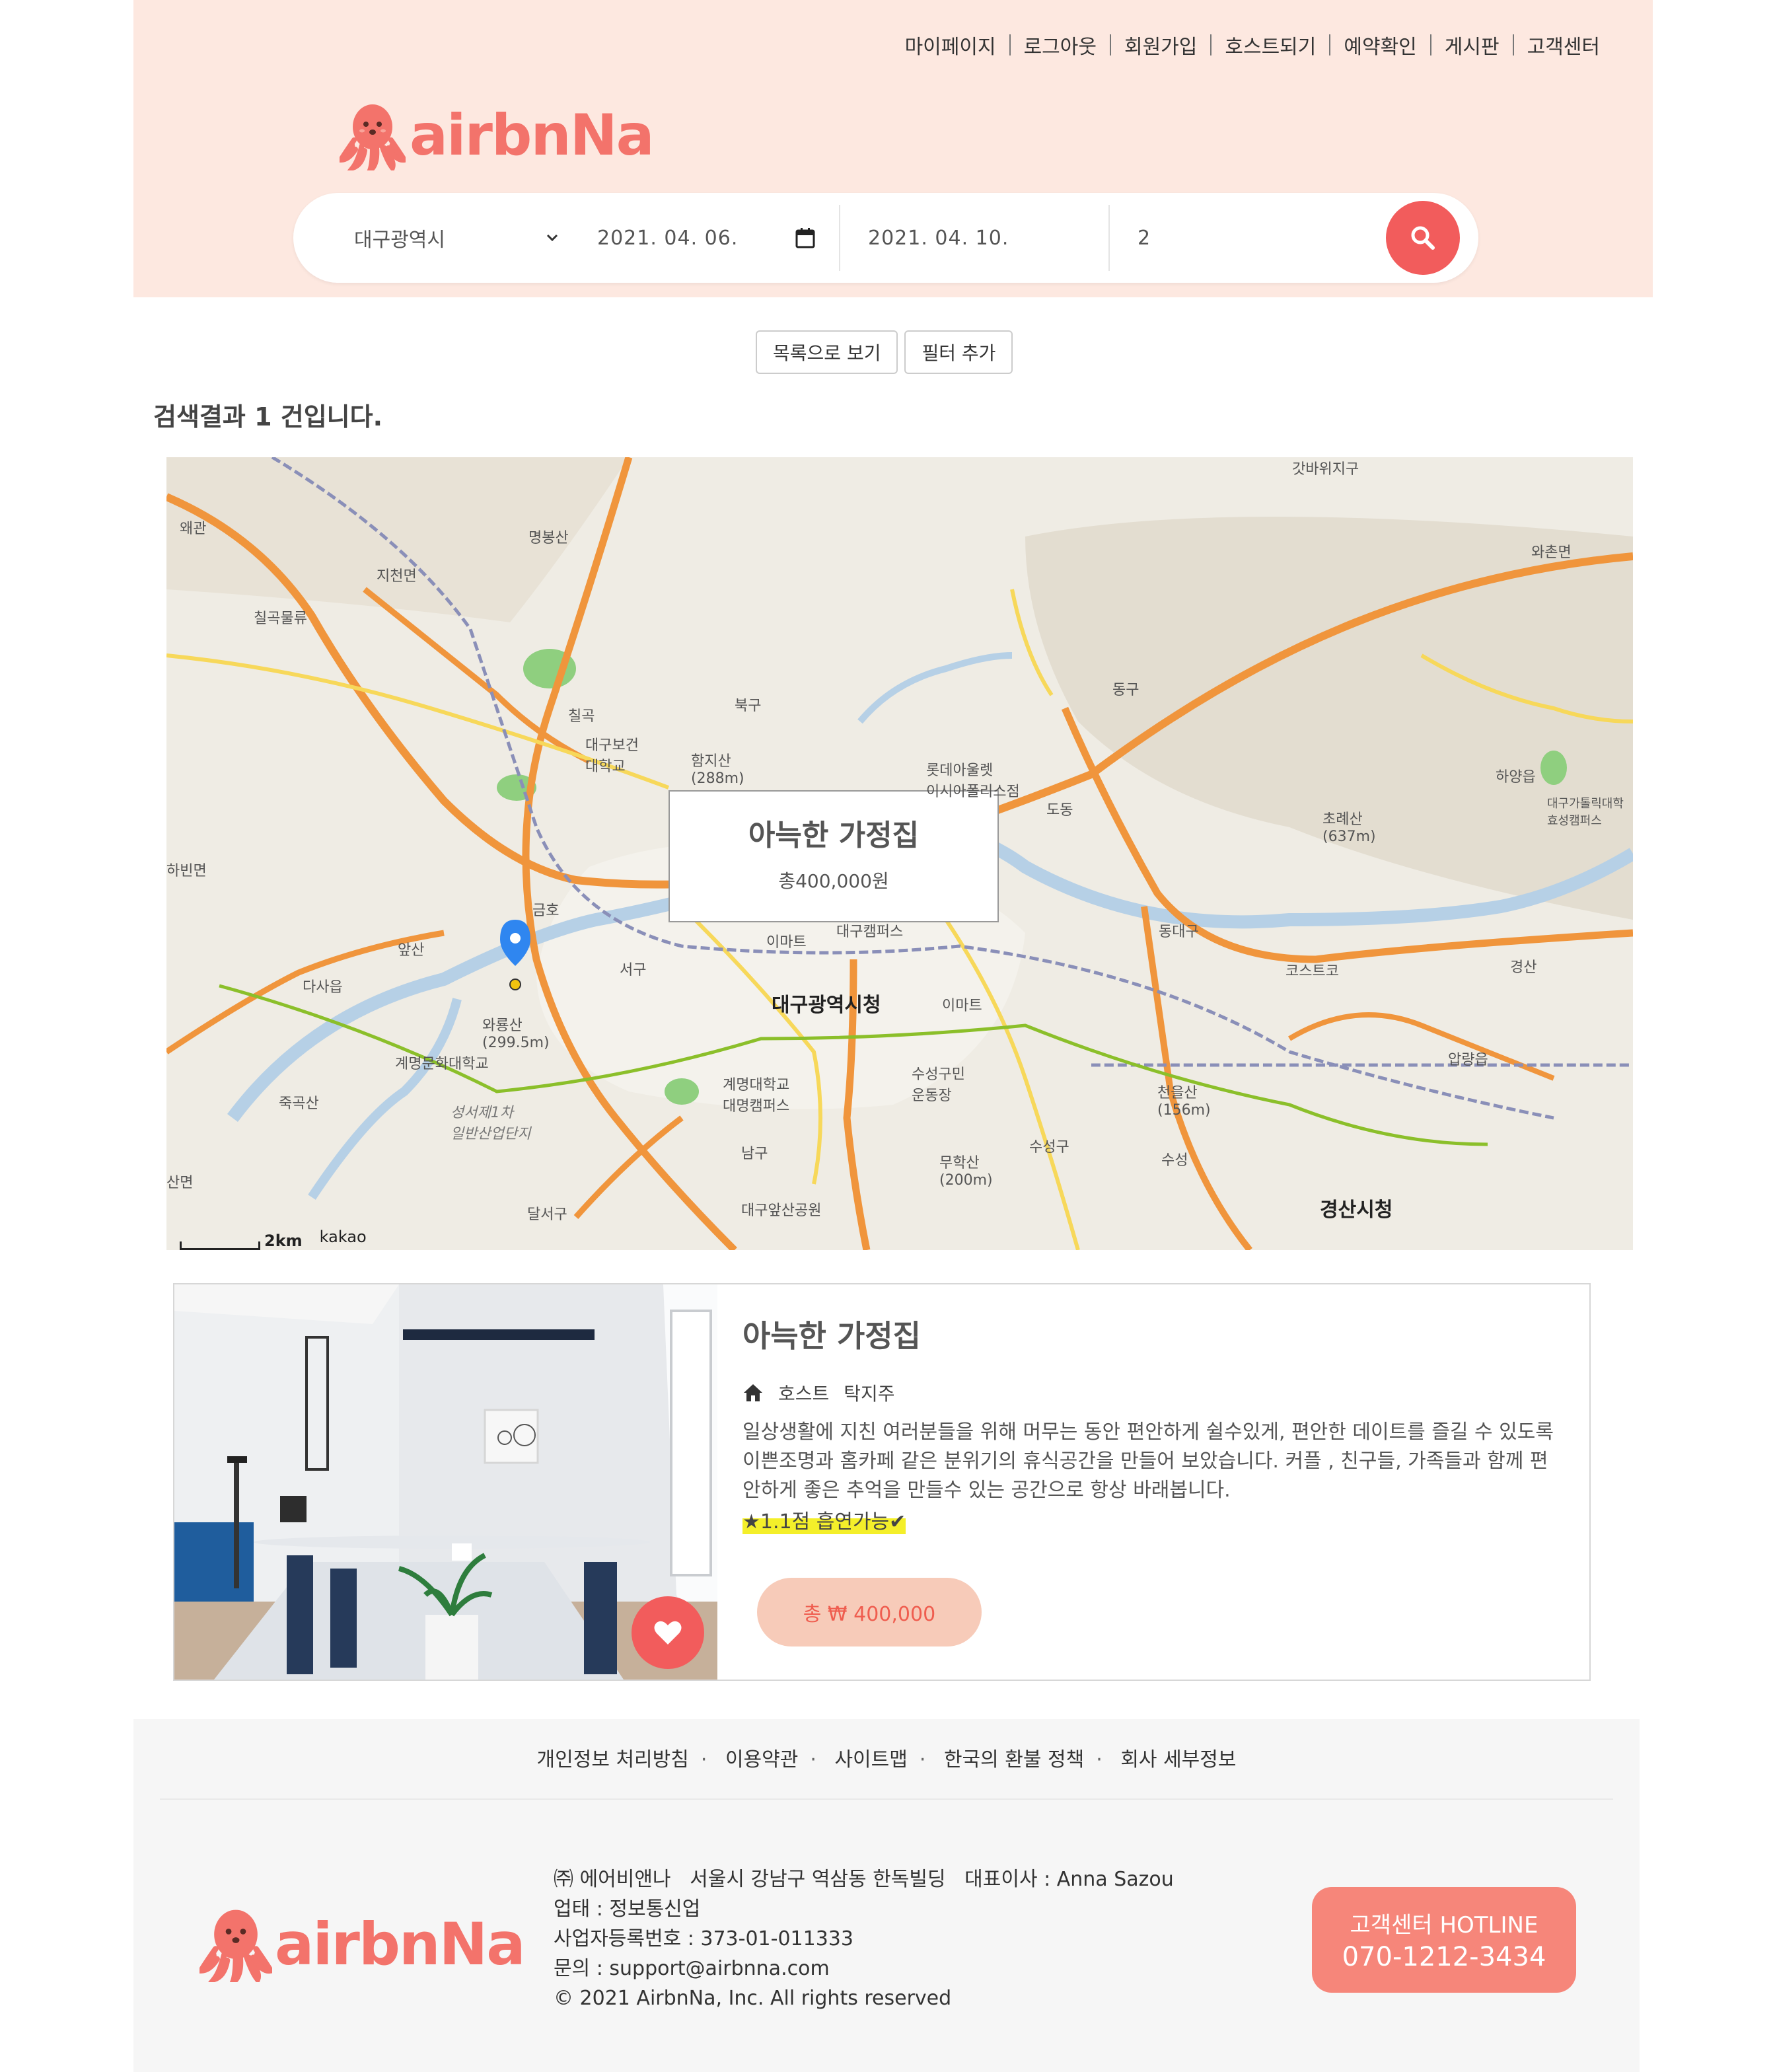  Describe the element at coordinates (411, 950) in the screenshot. I see `map-label: 앞산` at that location.